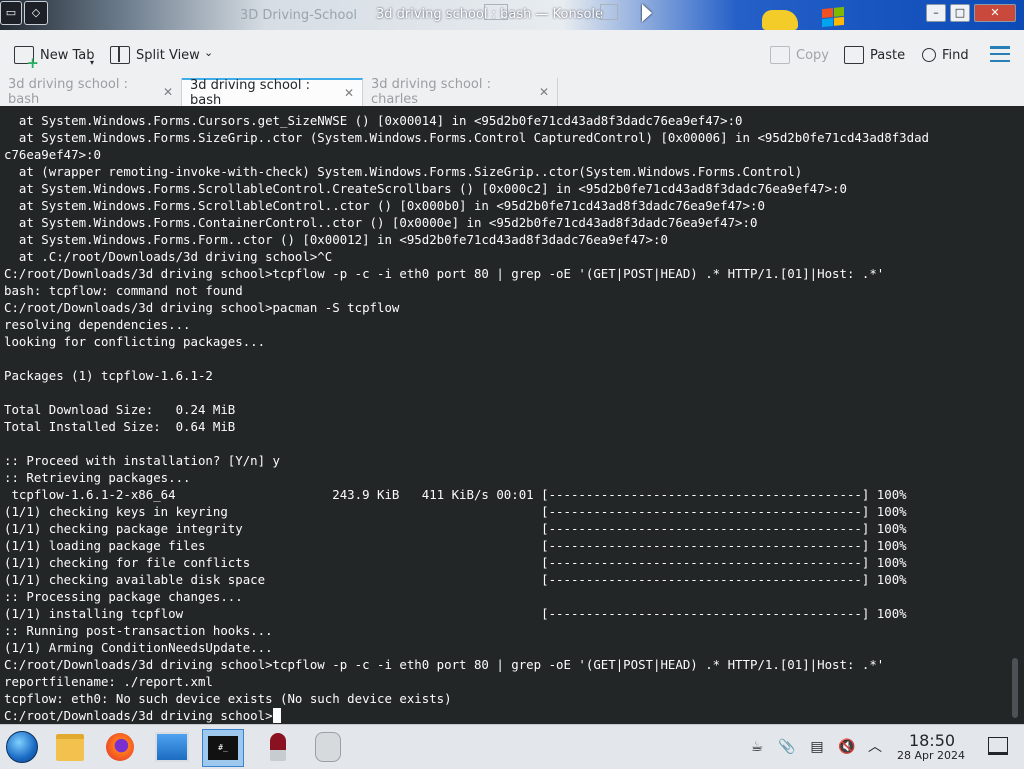  I want to click on background-window-title: 3D Driving-School, so click(299, 15).